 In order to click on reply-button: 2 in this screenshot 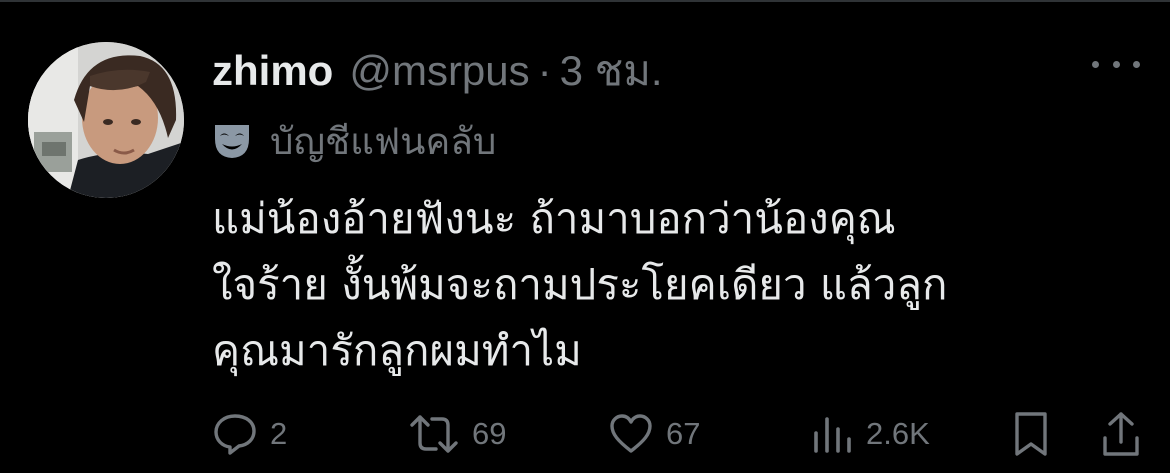, I will do `click(249, 434)`.